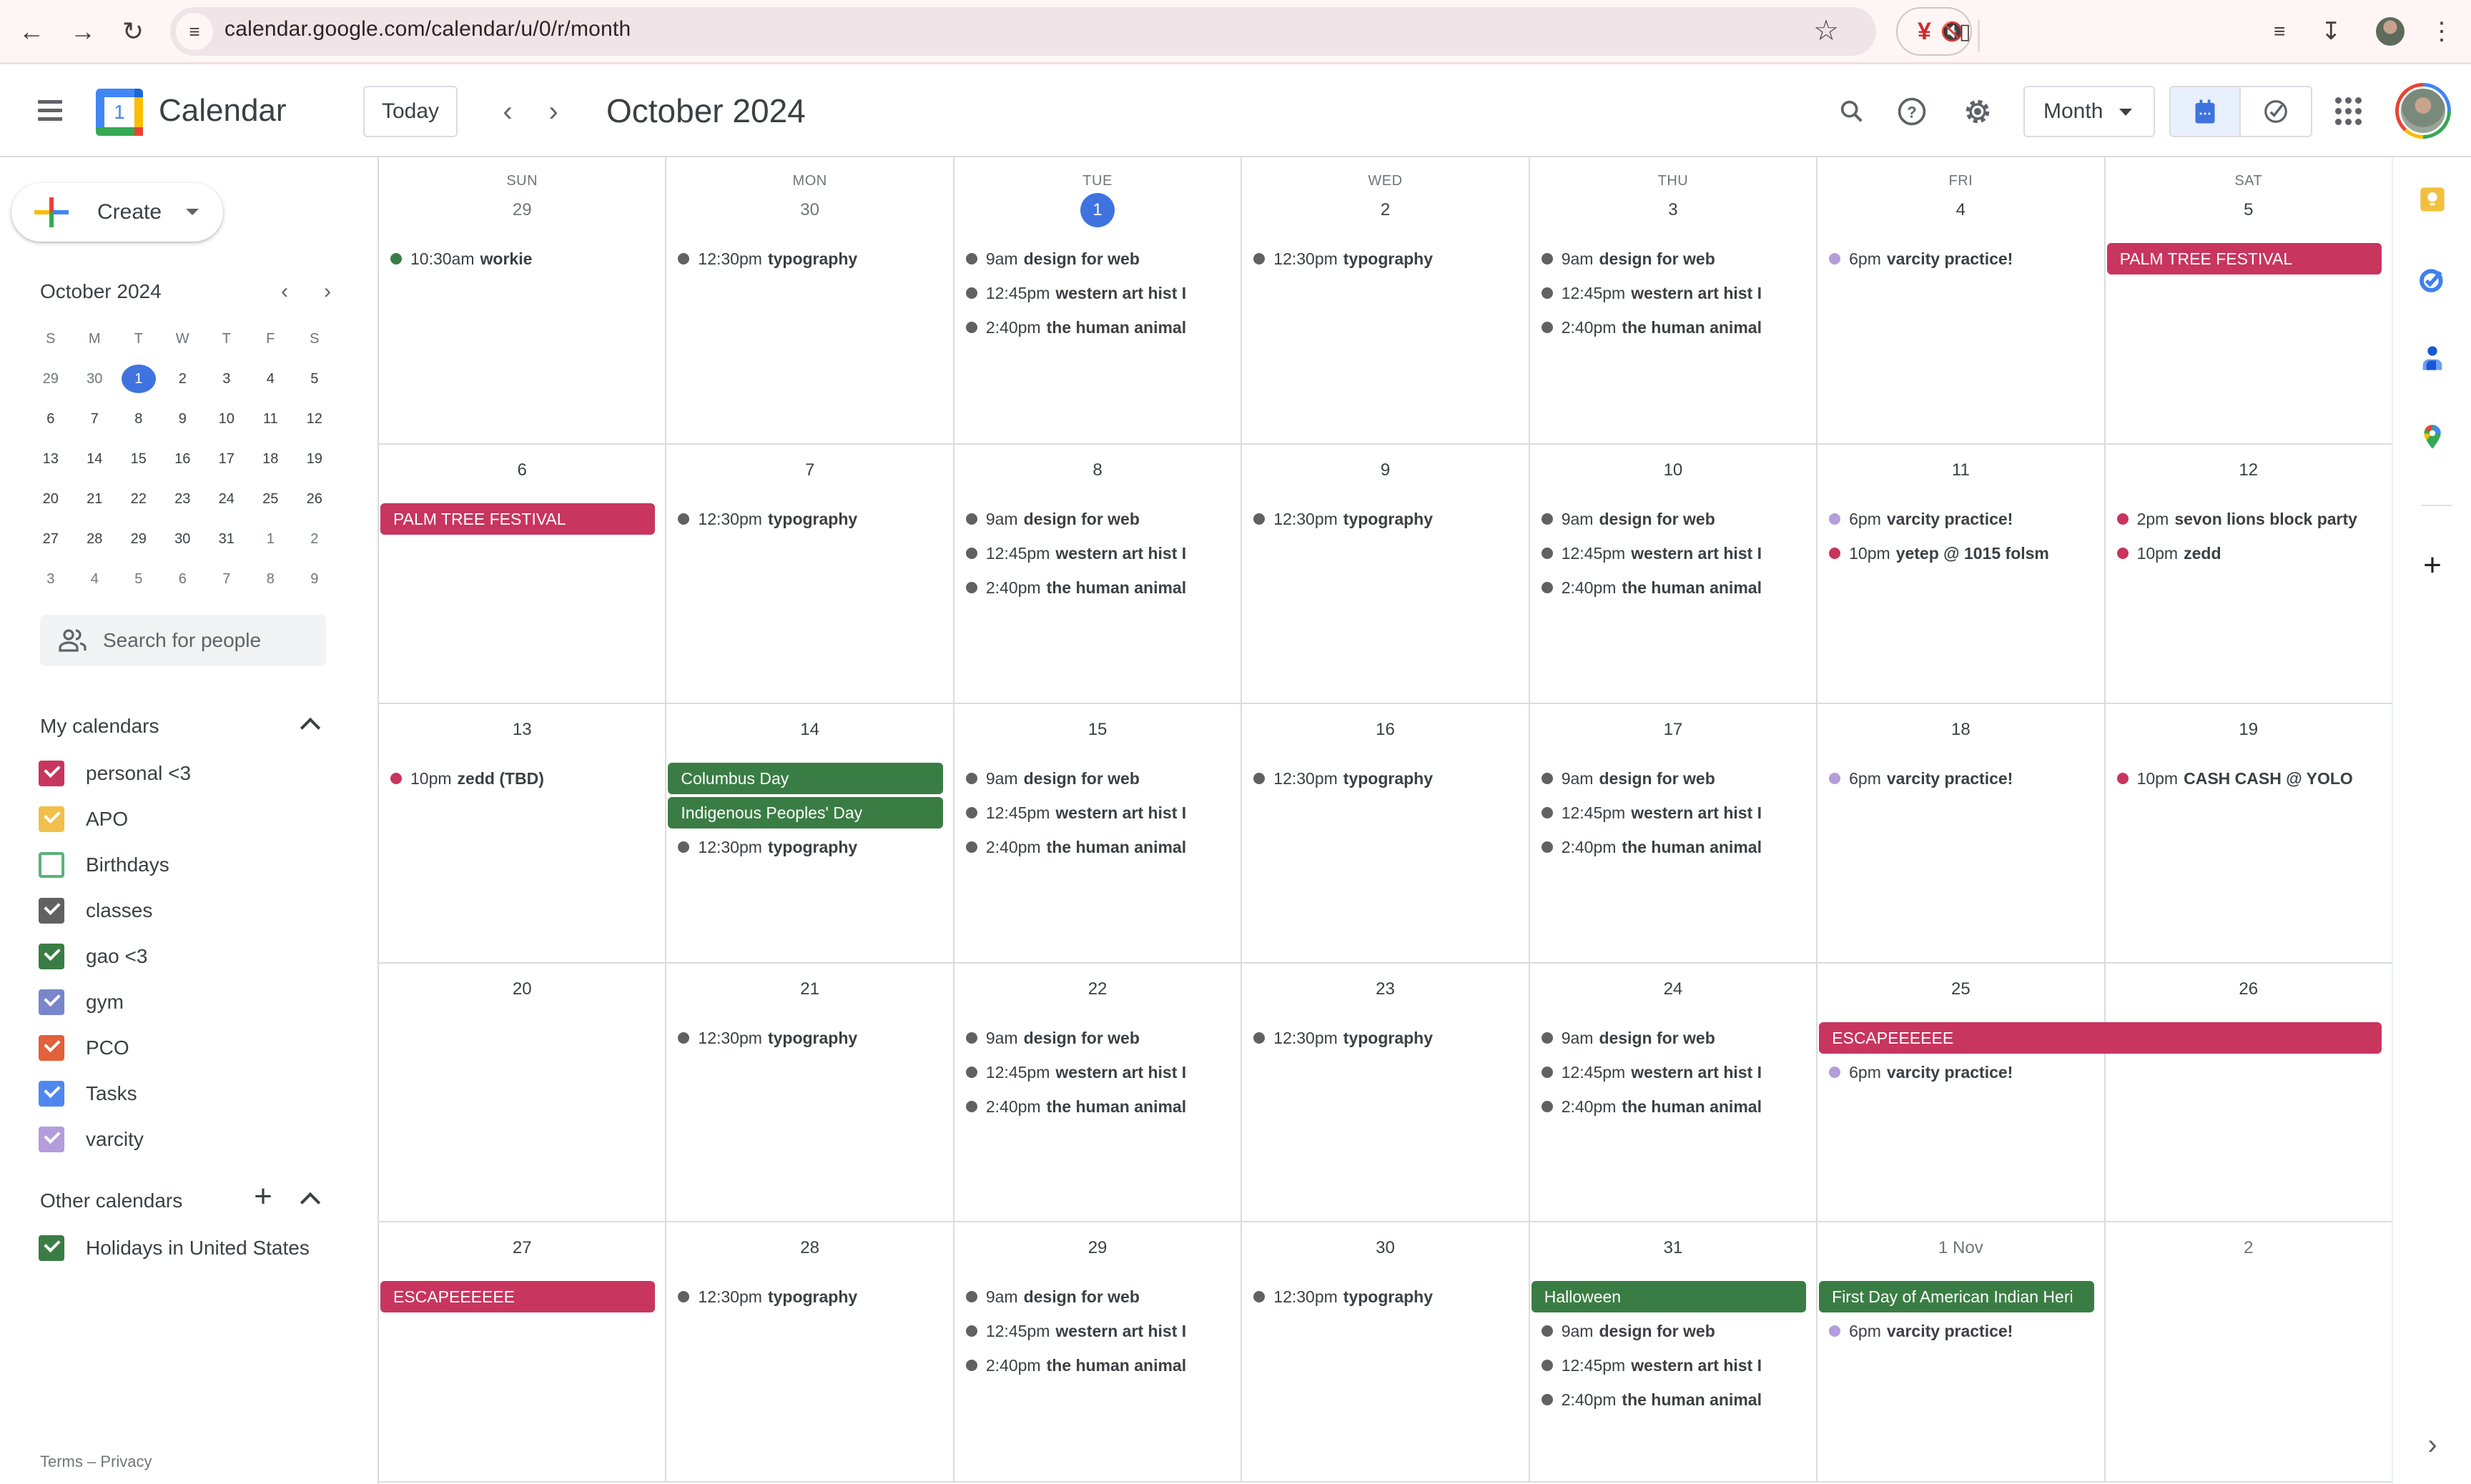  Describe the element at coordinates (314, 579) in the screenshot. I see `mini-day: 9` at that location.